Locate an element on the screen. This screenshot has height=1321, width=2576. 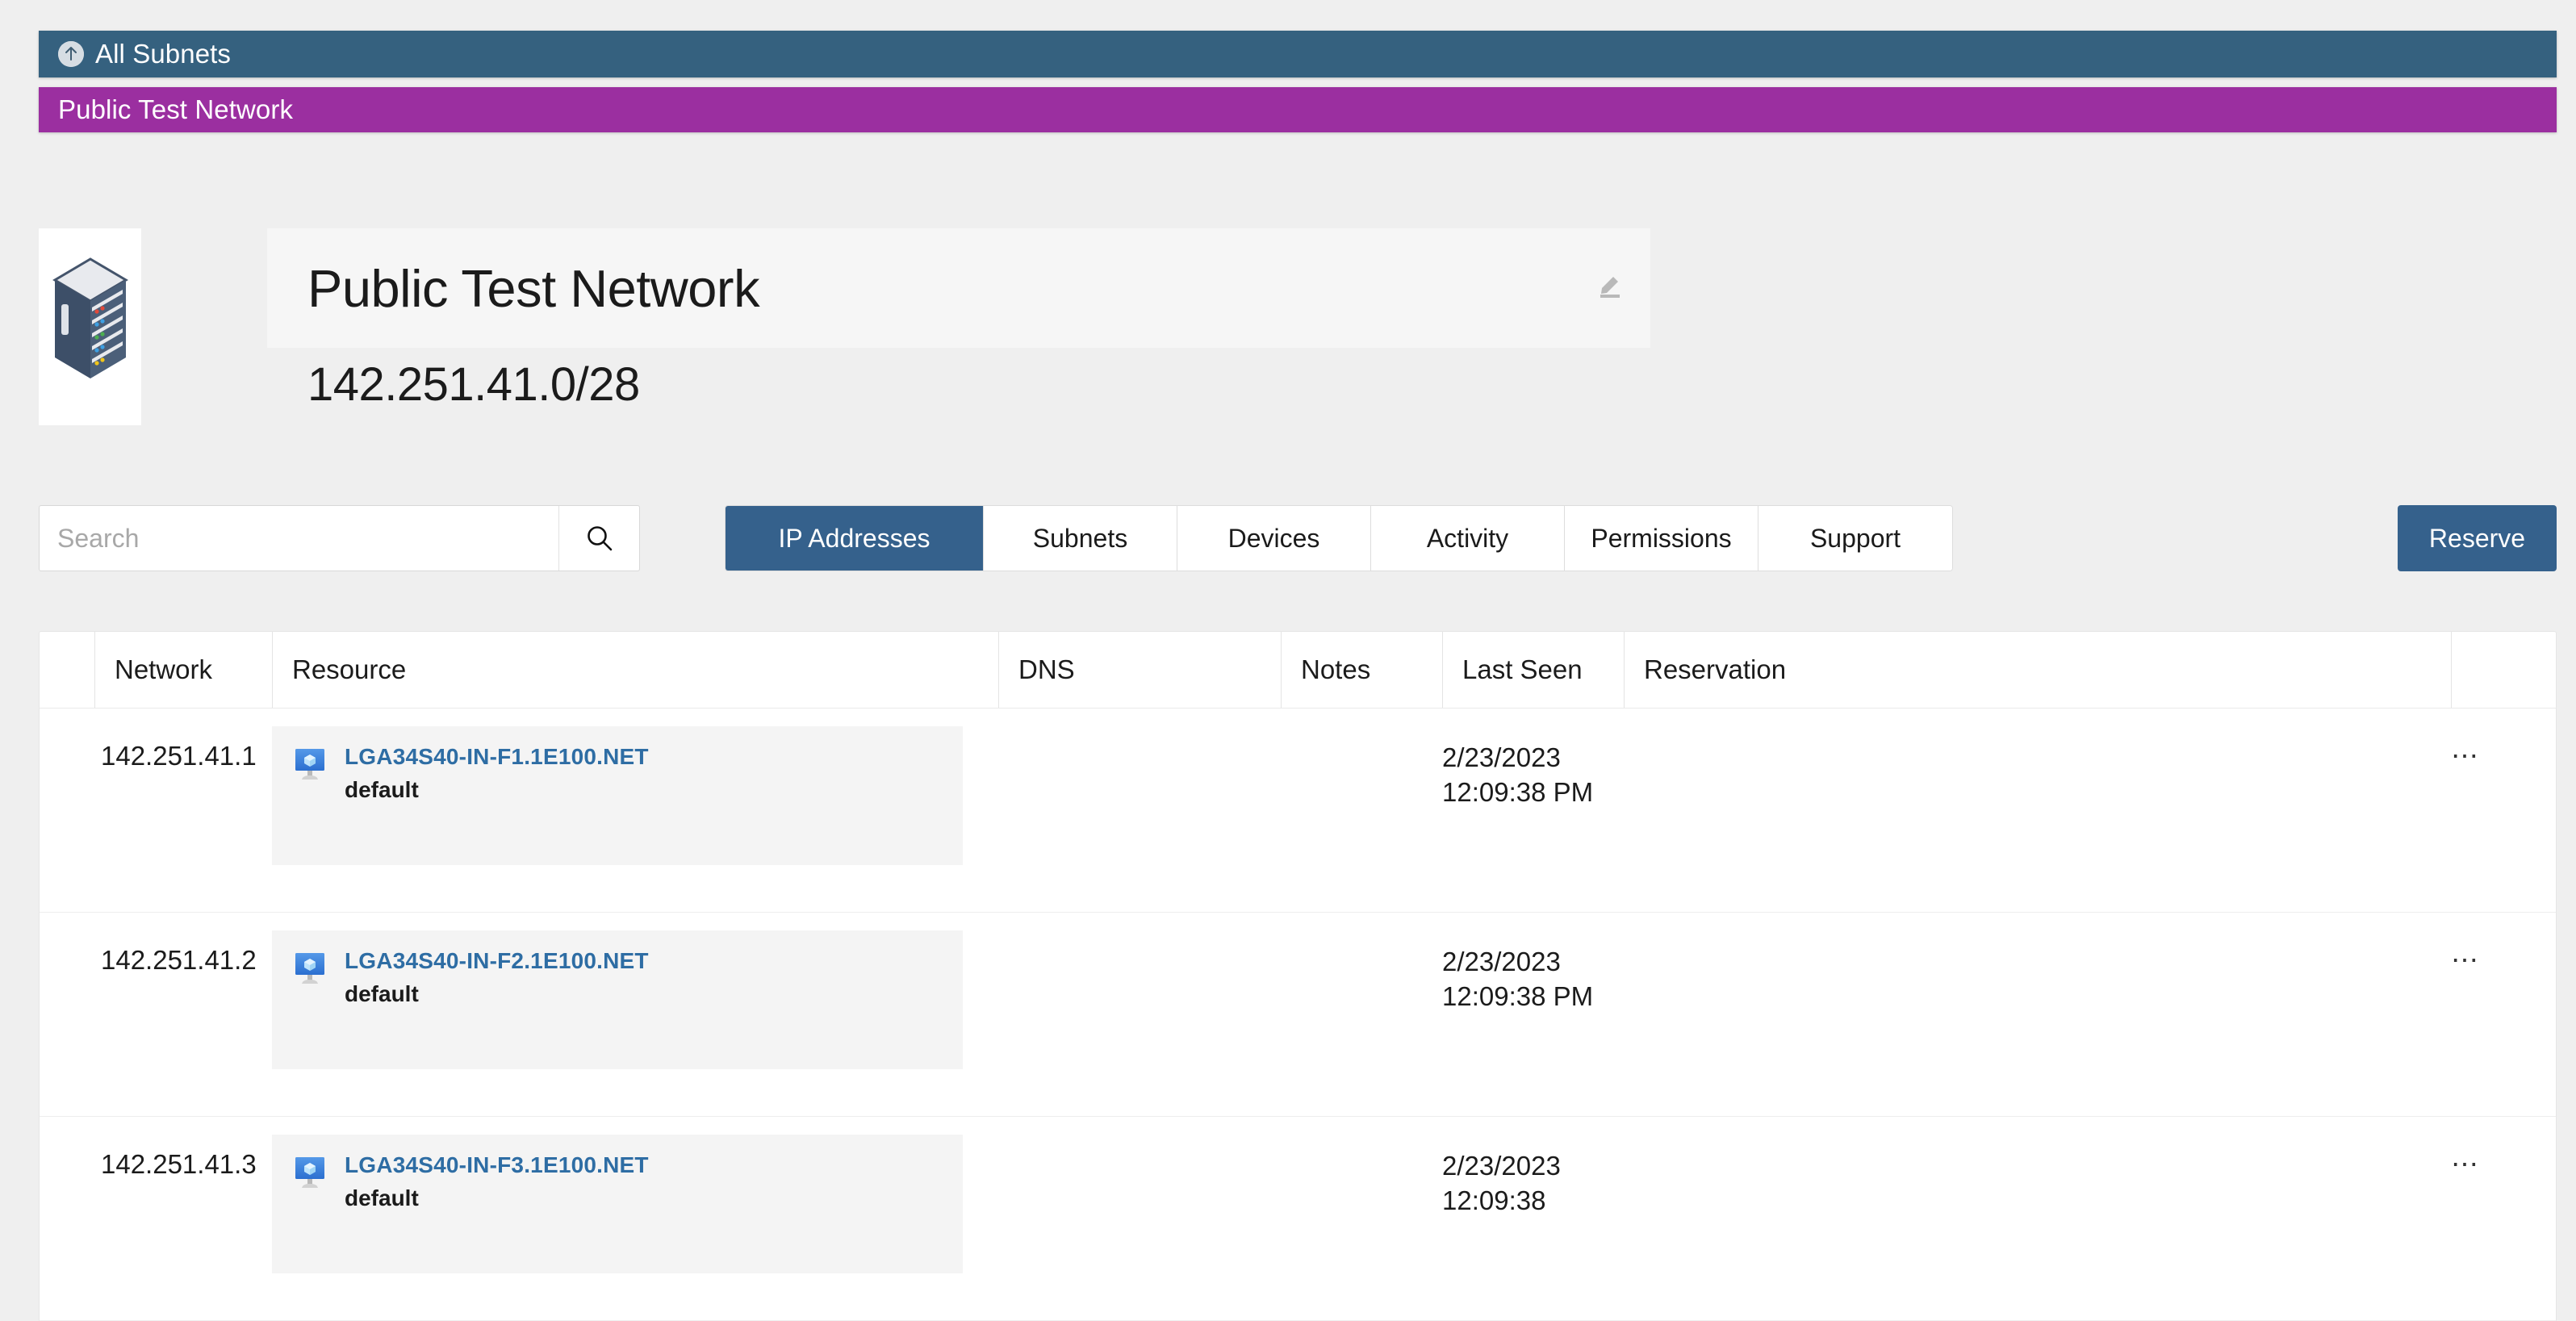
tab-ip-addresses: IP Addresses is located at coordinates (855, 538).